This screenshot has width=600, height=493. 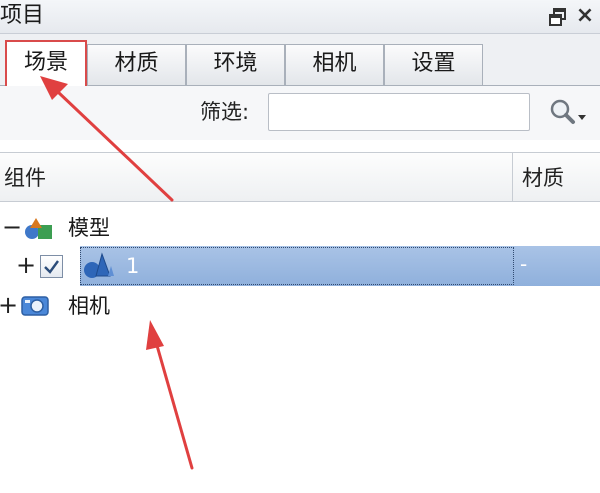 What do you see at coordinates (12, 227) in the screenshot?
I see `collapse-toggle: −` at bounding box center [12, 227].